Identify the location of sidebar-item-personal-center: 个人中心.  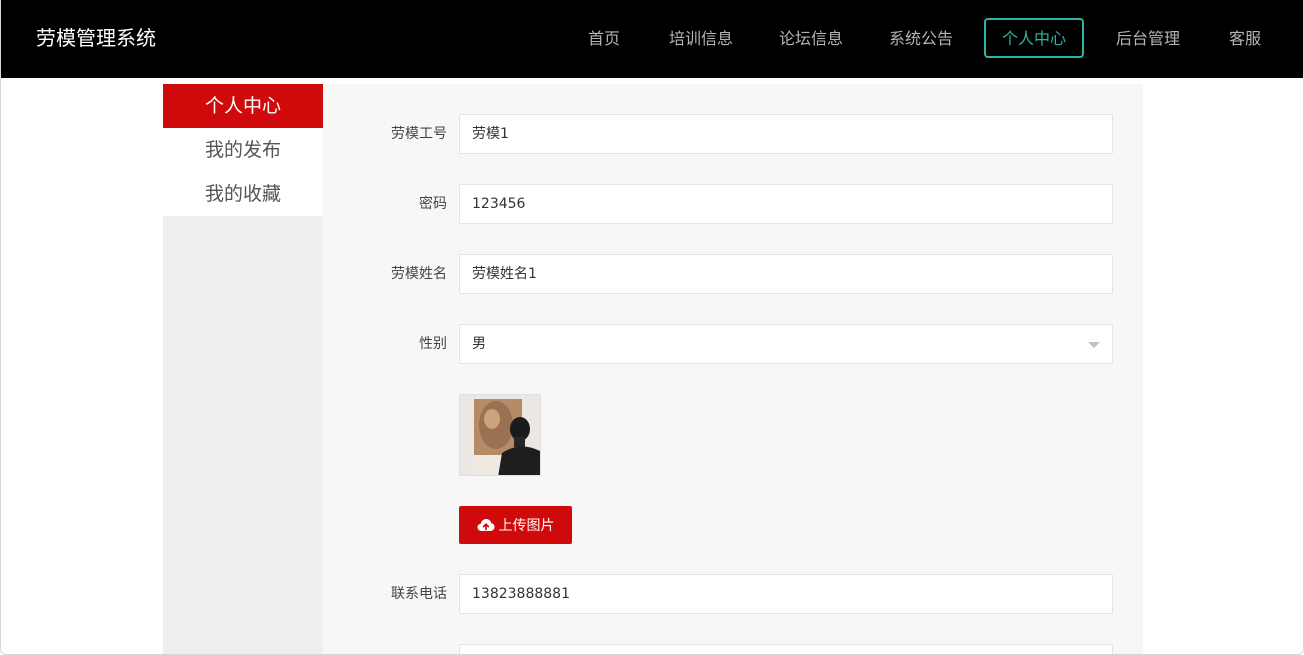
(243, 106).